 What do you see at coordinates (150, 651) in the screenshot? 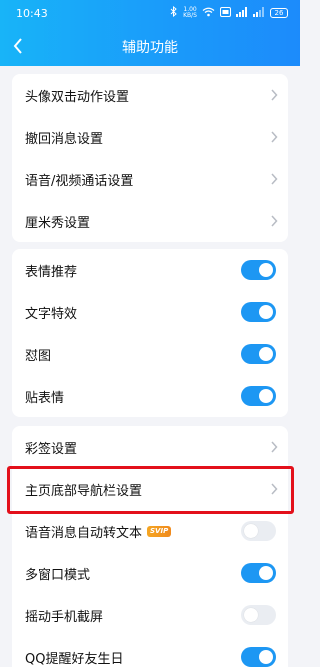
I see `setting-birthday-reminder: QQ提醒好友生日` at bounding box center [150, 651].